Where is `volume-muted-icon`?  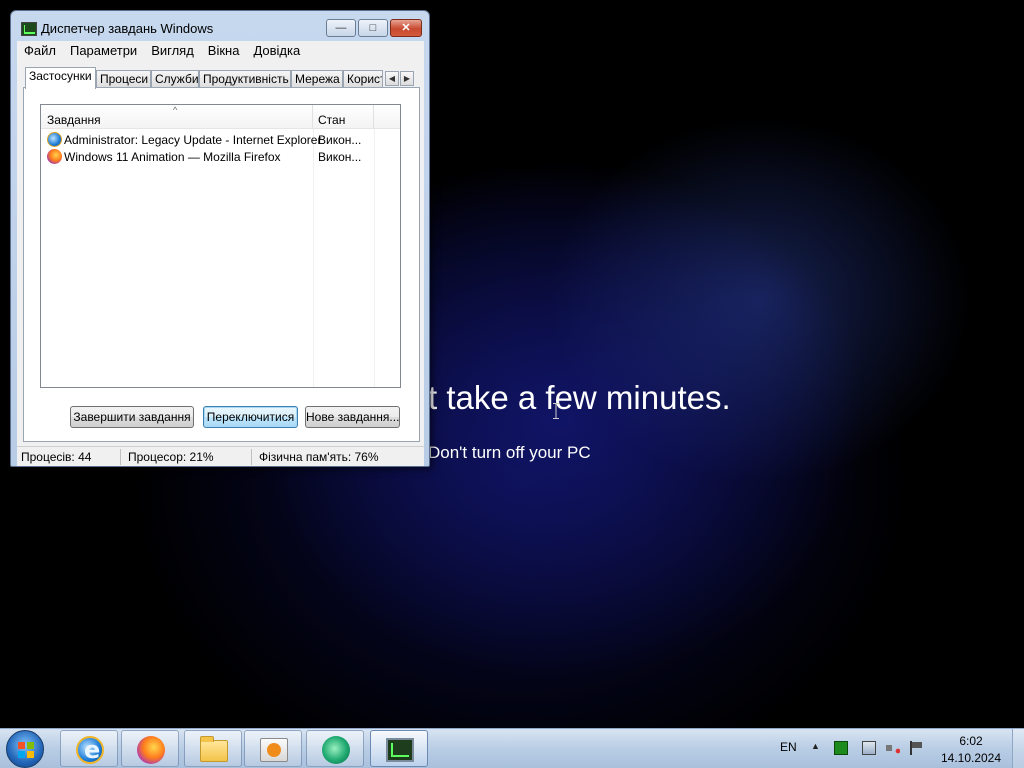 volume-muted-icon is located at coordinates (893, 748).